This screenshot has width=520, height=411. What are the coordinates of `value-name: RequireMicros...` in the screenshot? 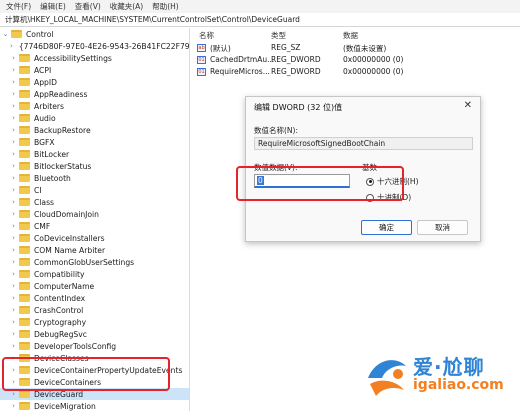 It's located at (240, 71).